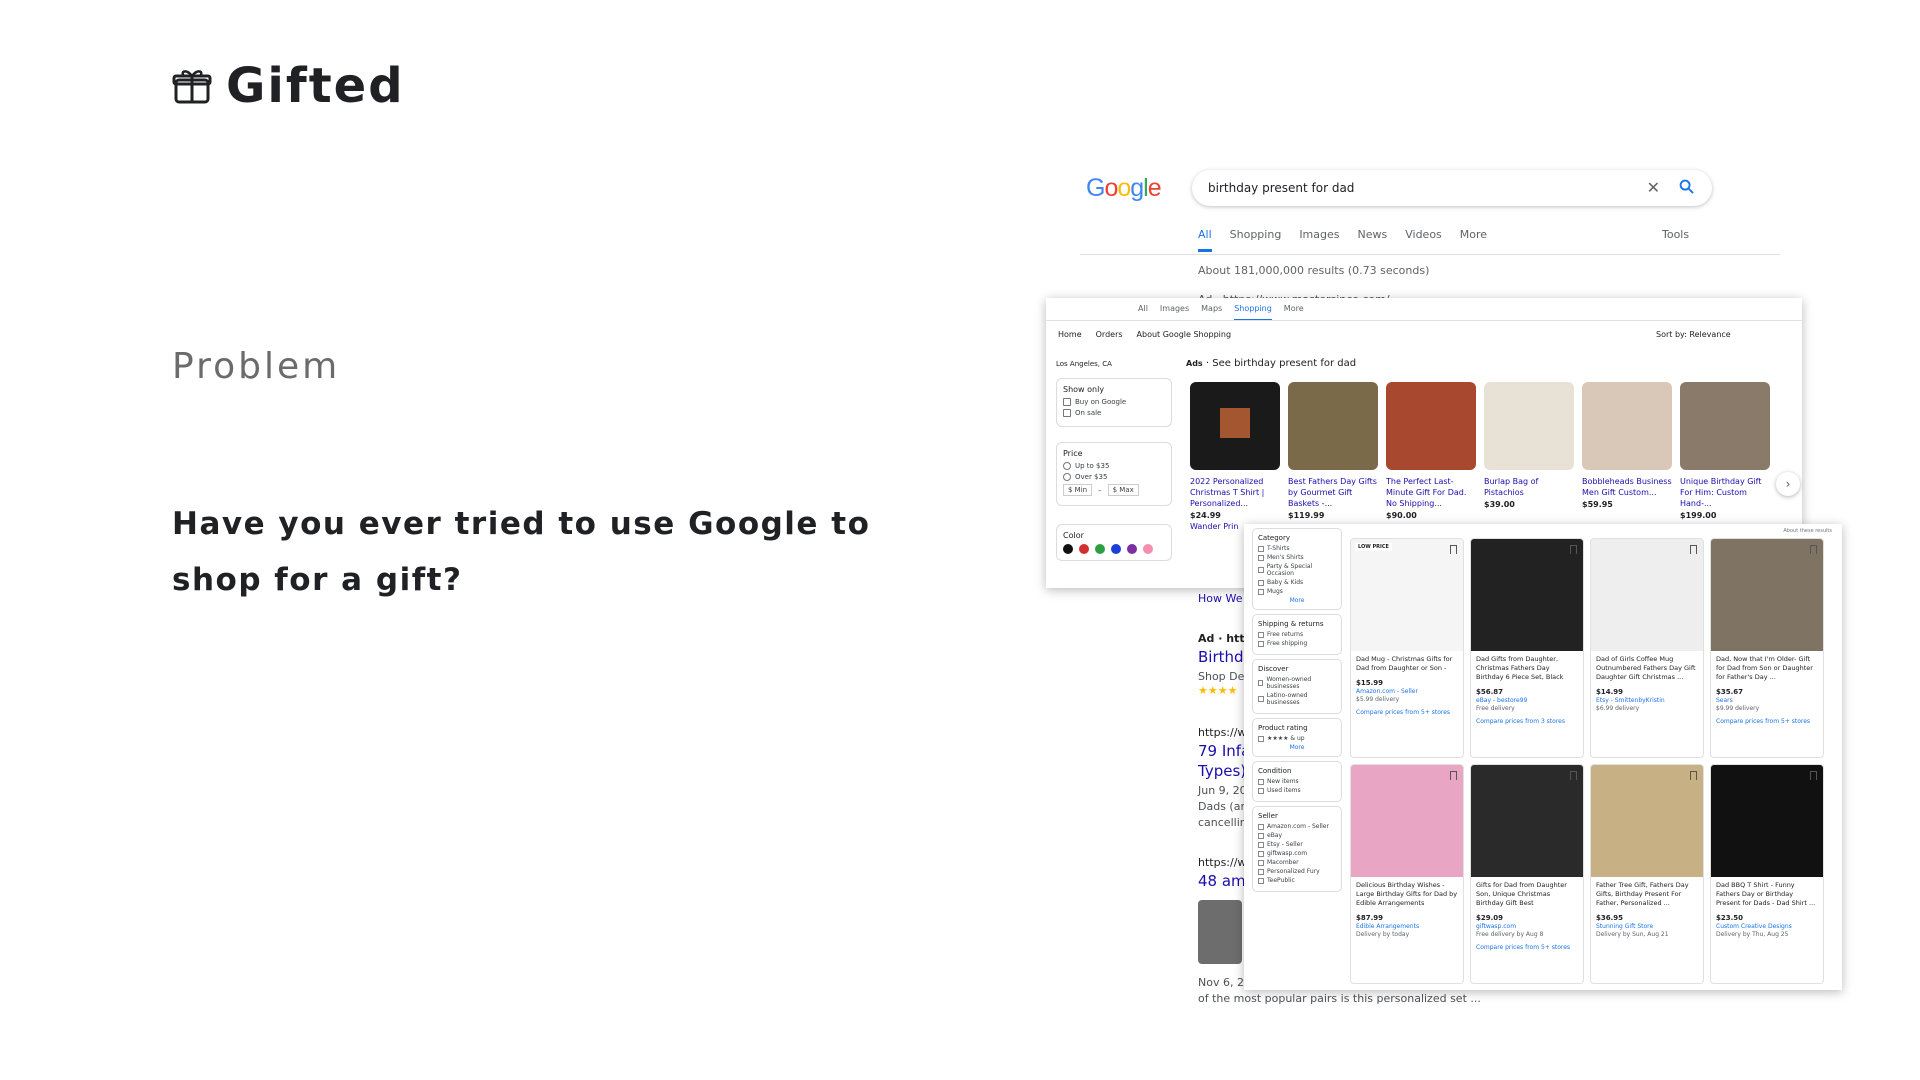 Image resolution: width=1920 pixels, height=1080 pixels. I want to click on tab-videos: Videos, so click(1423, 240).